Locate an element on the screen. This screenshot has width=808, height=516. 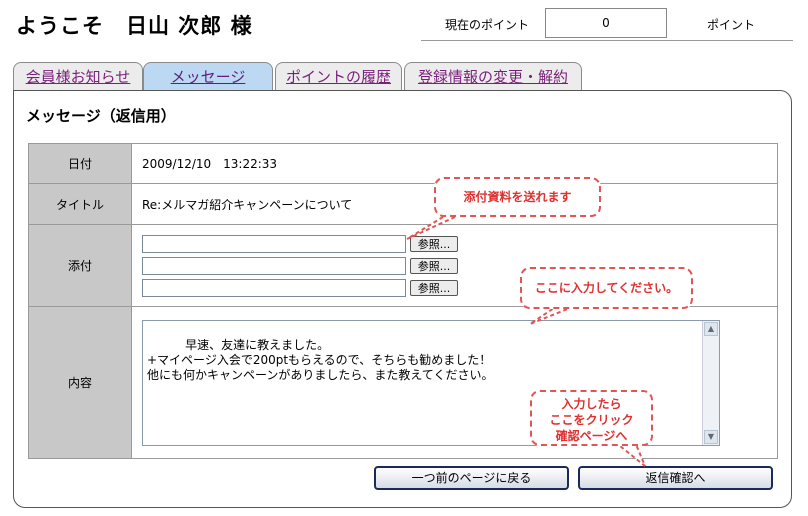
input-callout: ここに入力してください。 is located at coordinates (606, 288).